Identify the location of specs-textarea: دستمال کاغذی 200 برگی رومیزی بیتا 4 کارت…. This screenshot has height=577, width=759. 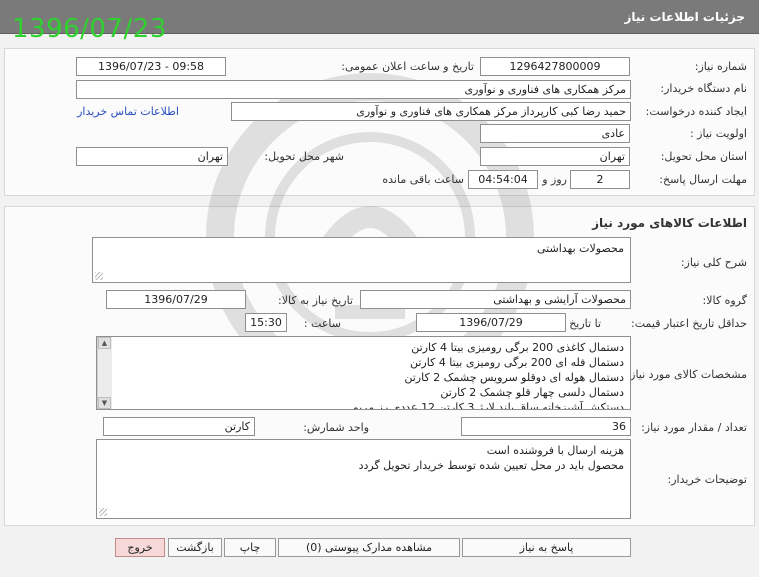
(363, 373).